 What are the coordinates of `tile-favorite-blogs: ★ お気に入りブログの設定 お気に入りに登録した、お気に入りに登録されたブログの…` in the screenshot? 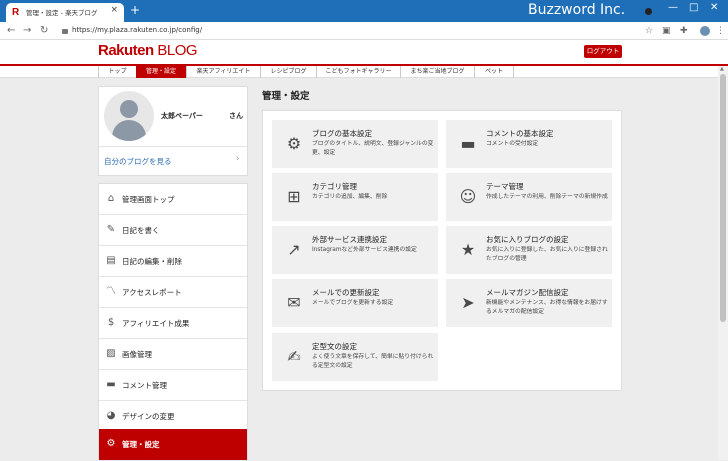 It's located at (529, 250).